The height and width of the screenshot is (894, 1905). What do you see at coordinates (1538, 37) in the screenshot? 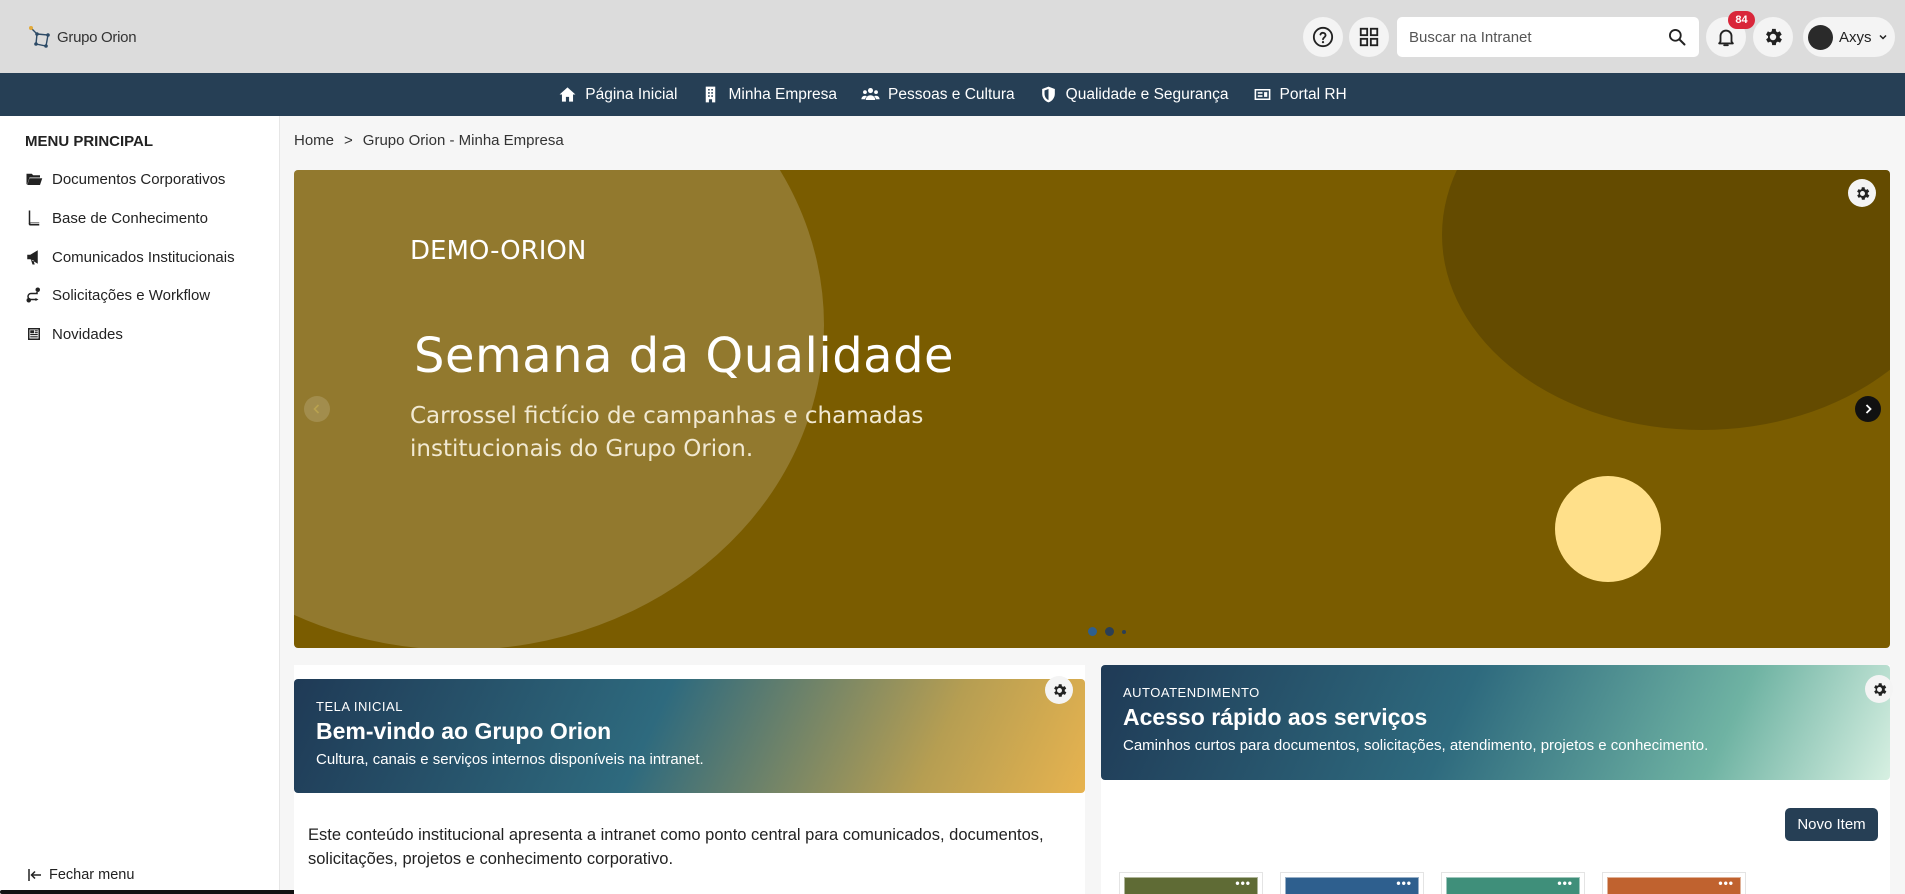
I see `search-input` at bounding box center [1538, 37].